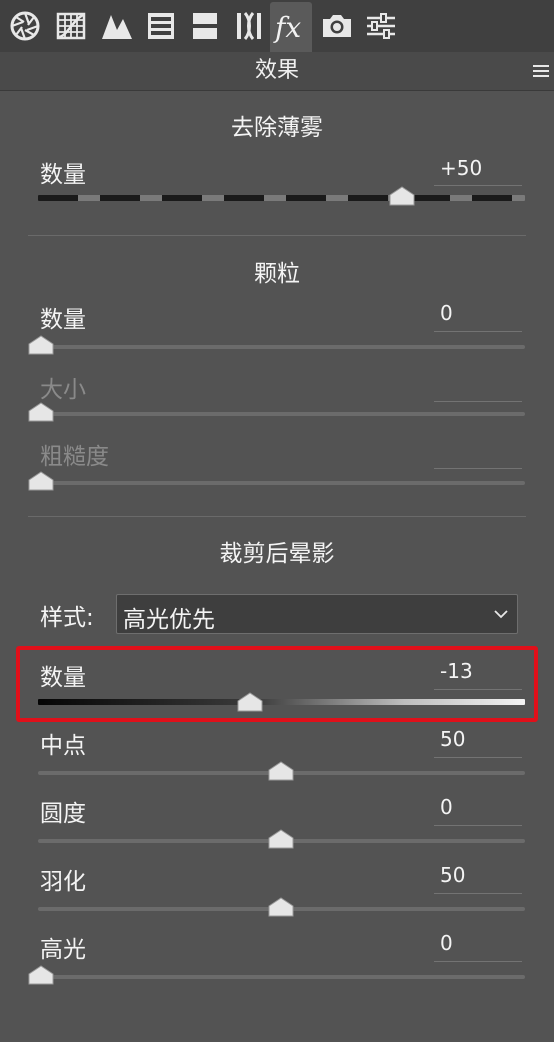 Image resolution: width=554 pixels, height=1042 pixels. I want to click on detail-tool-button, so click(117, 26).